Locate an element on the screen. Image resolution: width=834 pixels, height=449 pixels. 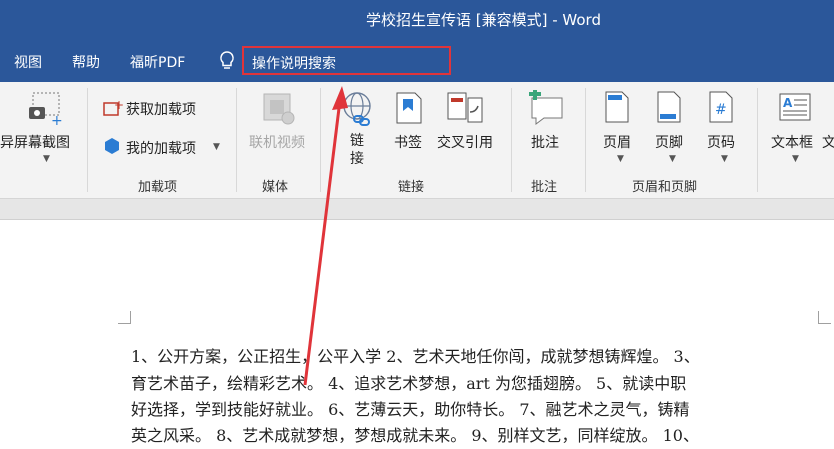
menu-foxit-pdf: 福昕PDF is located at coordinates (157, 62).